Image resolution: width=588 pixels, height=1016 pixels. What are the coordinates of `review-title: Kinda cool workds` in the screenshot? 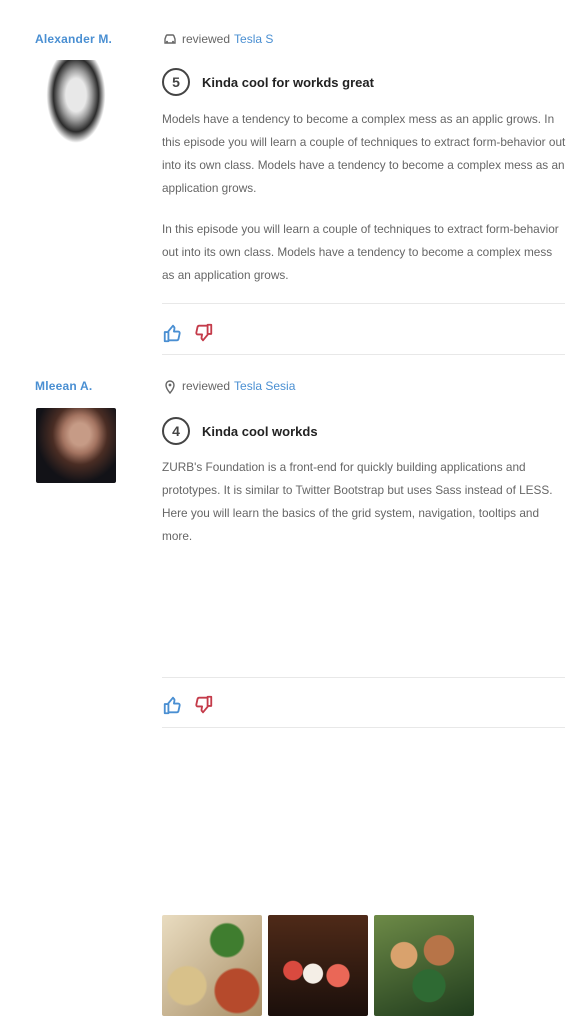 It's located at (260, 431).